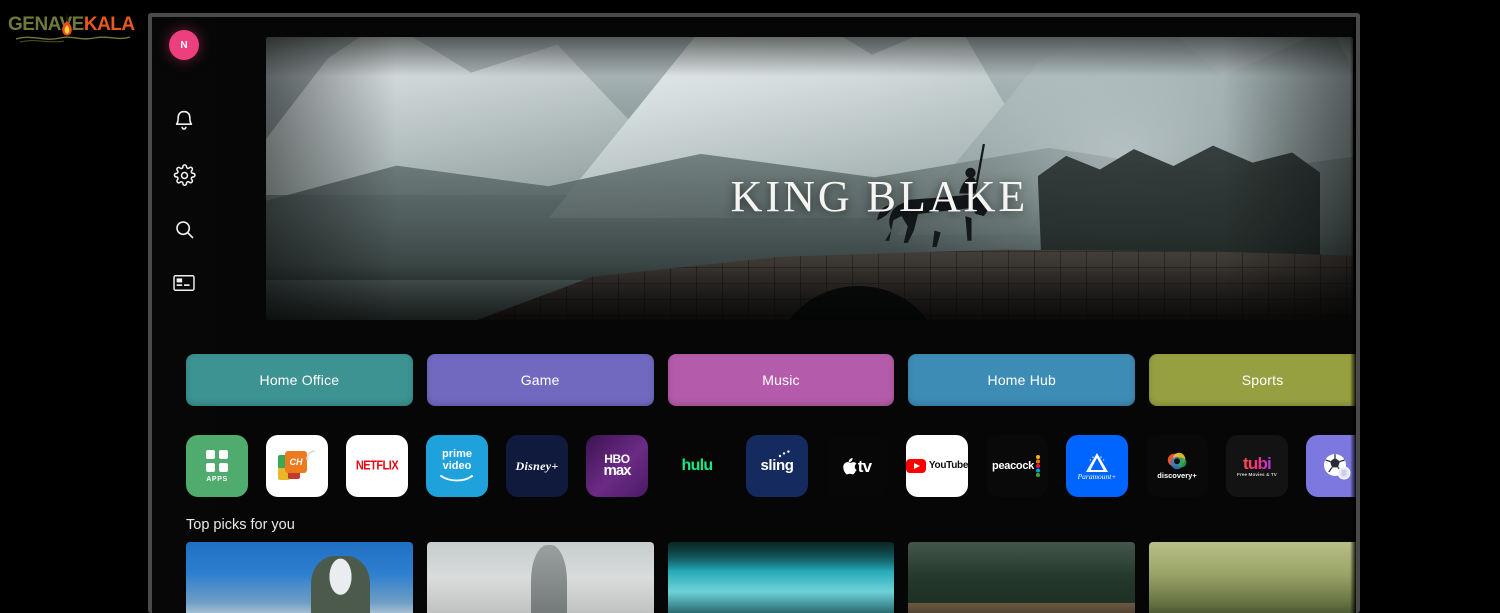 The image size is (1500, 613). Describe the element at coordinates (1017, 466) in the screenshot. I see `app-tile-peacock: peacock` at that location.